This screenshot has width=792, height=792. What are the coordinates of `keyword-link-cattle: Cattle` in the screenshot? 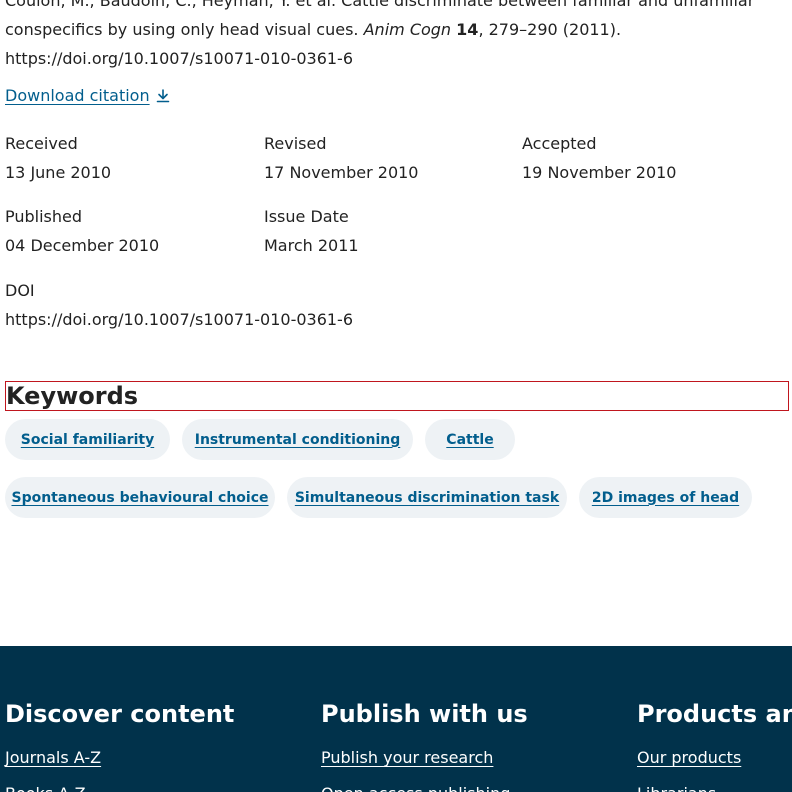 It's located at (469, 440).